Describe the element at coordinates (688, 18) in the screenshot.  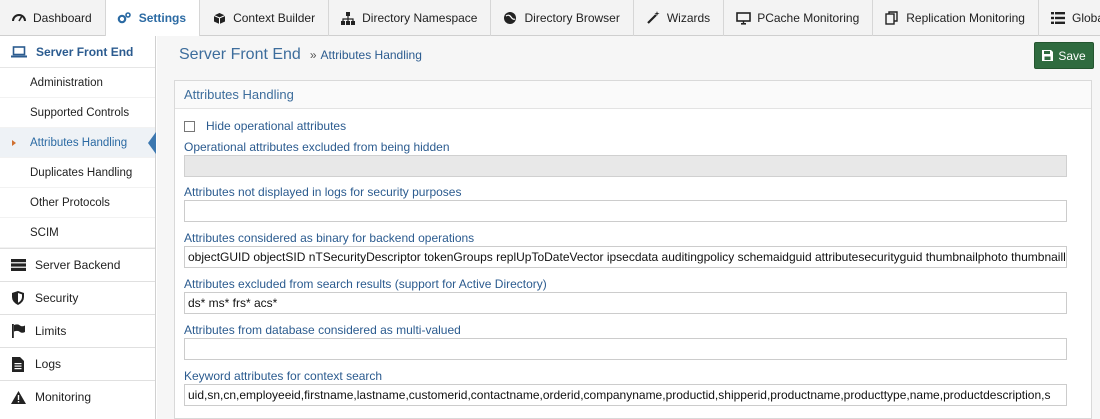
I see `tab-label: Wizards` at that location.